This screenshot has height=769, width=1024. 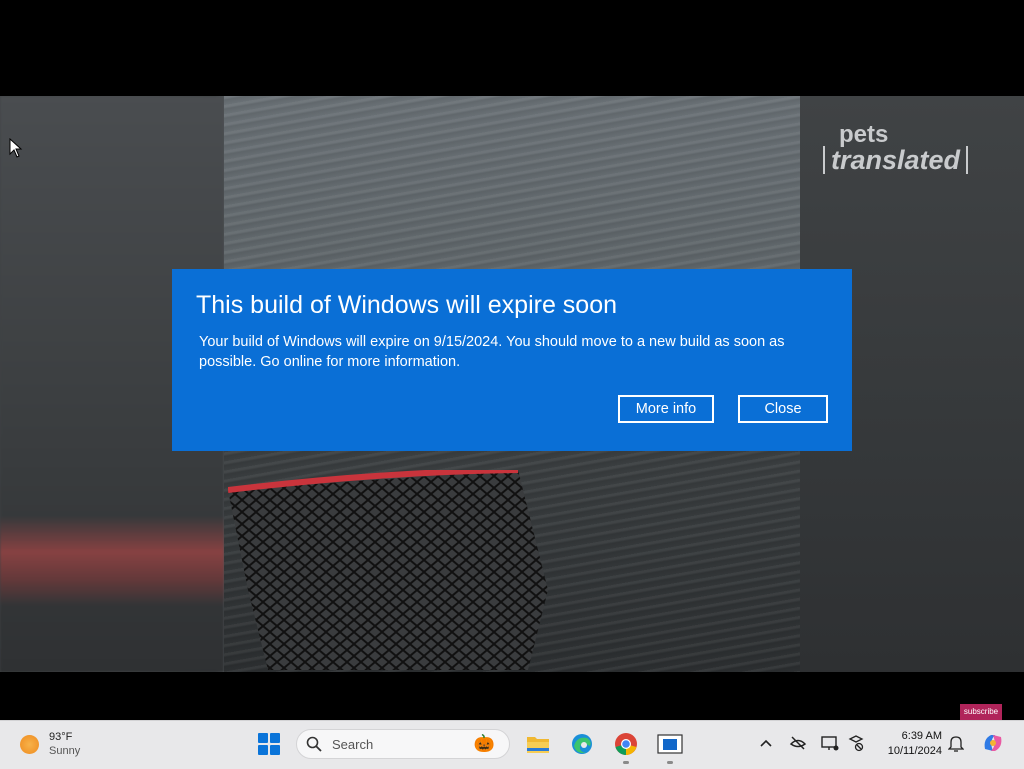 I want to click on sun-icon, so click(x=29, y=744).